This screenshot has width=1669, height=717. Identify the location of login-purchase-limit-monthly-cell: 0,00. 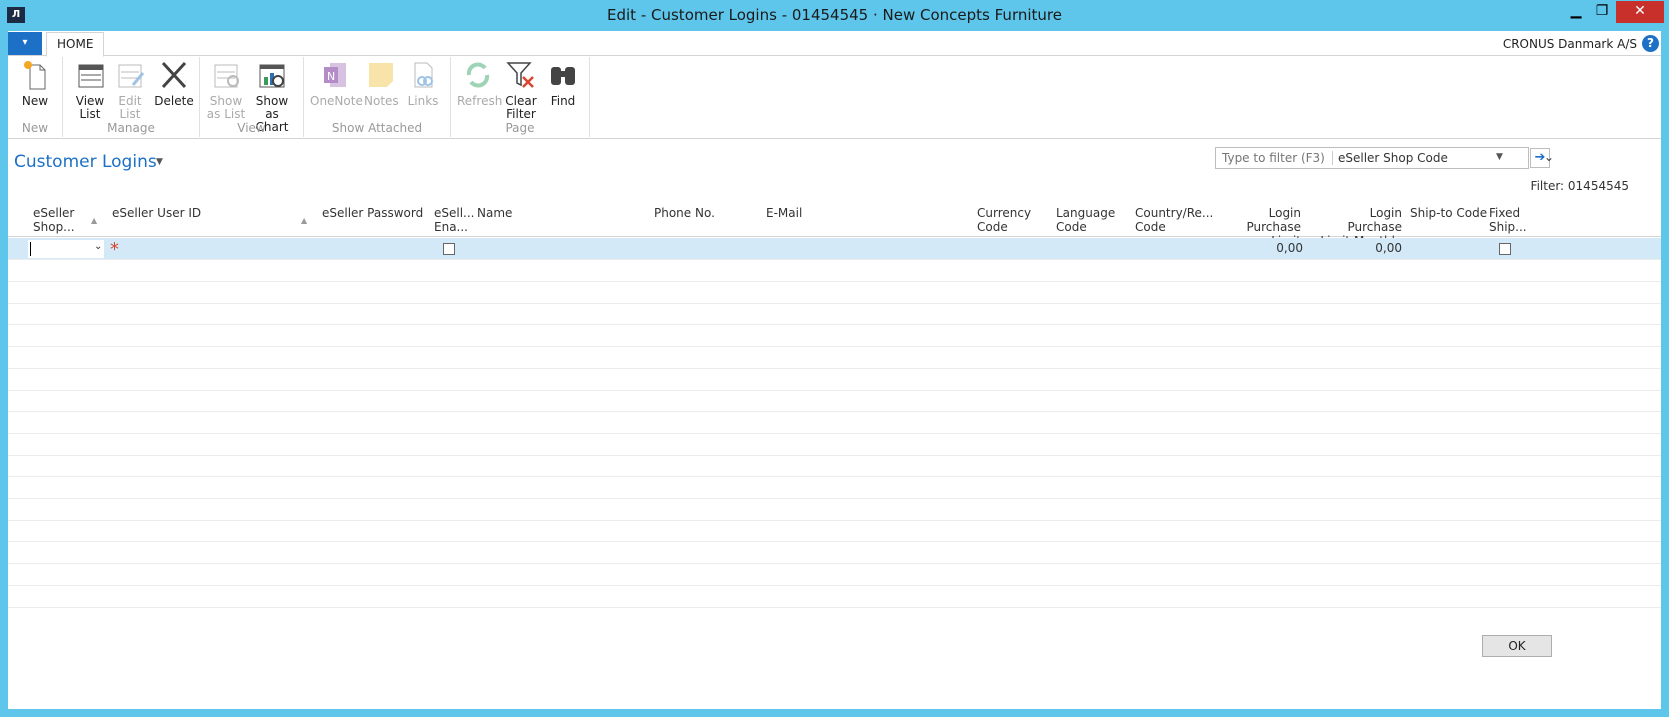
(1369, 248).